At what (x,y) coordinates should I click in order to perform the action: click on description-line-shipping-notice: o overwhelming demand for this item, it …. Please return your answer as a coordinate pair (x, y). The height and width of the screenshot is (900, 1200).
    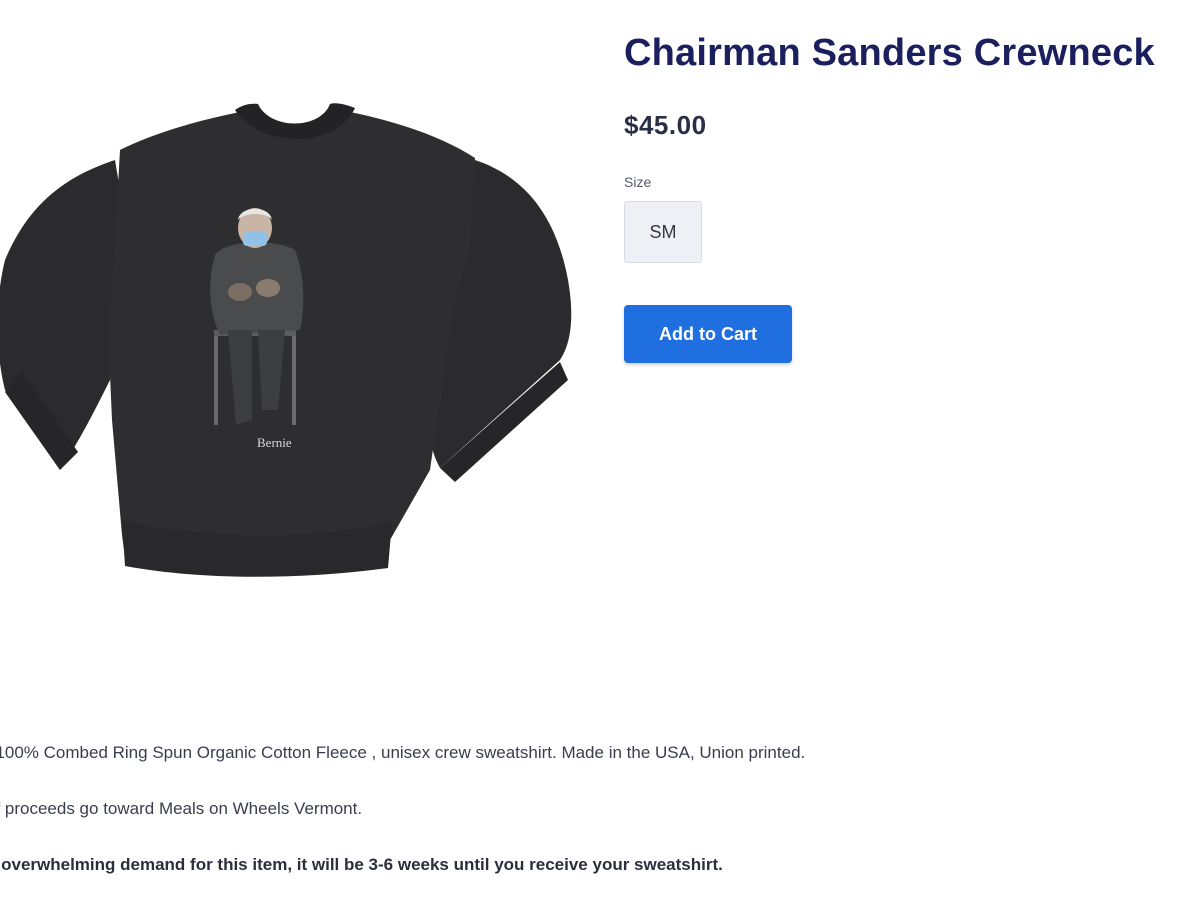
    Looking at the image, I should click on (361, 864).